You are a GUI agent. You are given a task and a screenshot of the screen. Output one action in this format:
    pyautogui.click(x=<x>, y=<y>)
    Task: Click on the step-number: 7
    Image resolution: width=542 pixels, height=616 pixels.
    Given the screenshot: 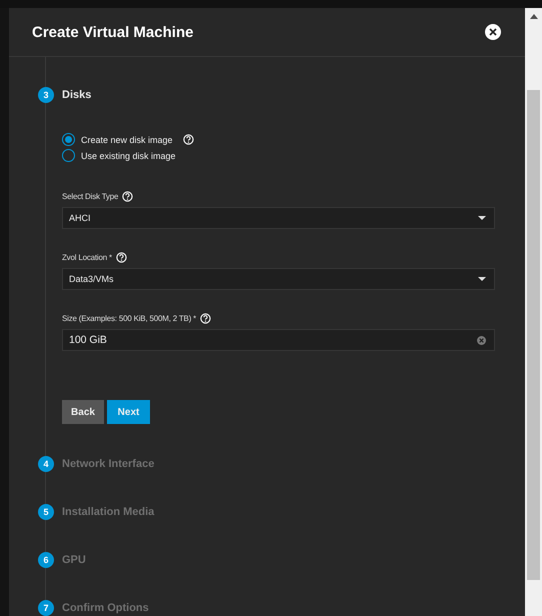 What is the action you would take?
    pyautogui.click(x=46, y=608)
    